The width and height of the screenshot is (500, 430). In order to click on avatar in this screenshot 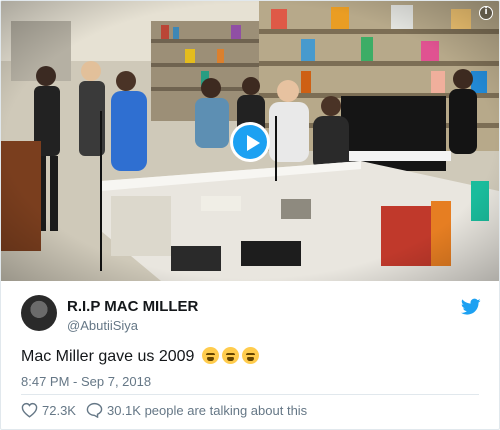, I will do `click(39, 313)`.